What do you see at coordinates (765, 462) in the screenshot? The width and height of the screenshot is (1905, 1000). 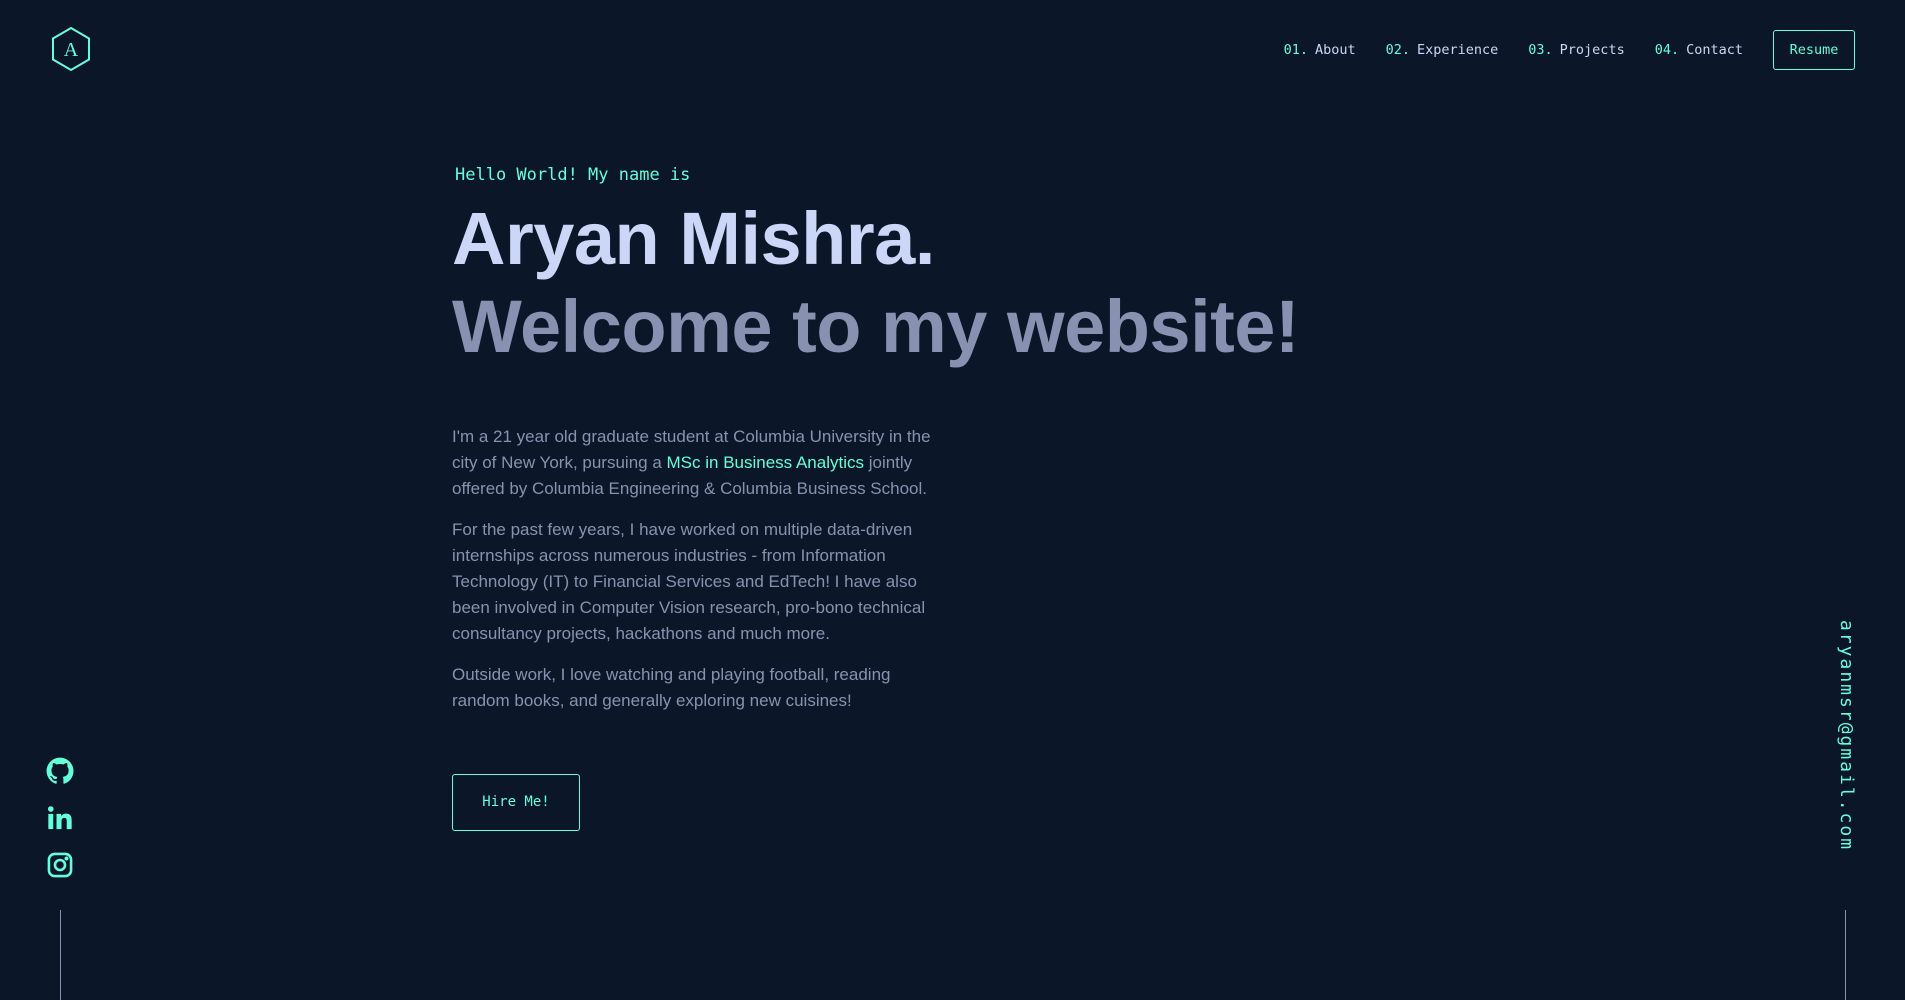 I see `msc-business-analytics-link: MSc in Business Analytics` at bounding box center [765, 462].